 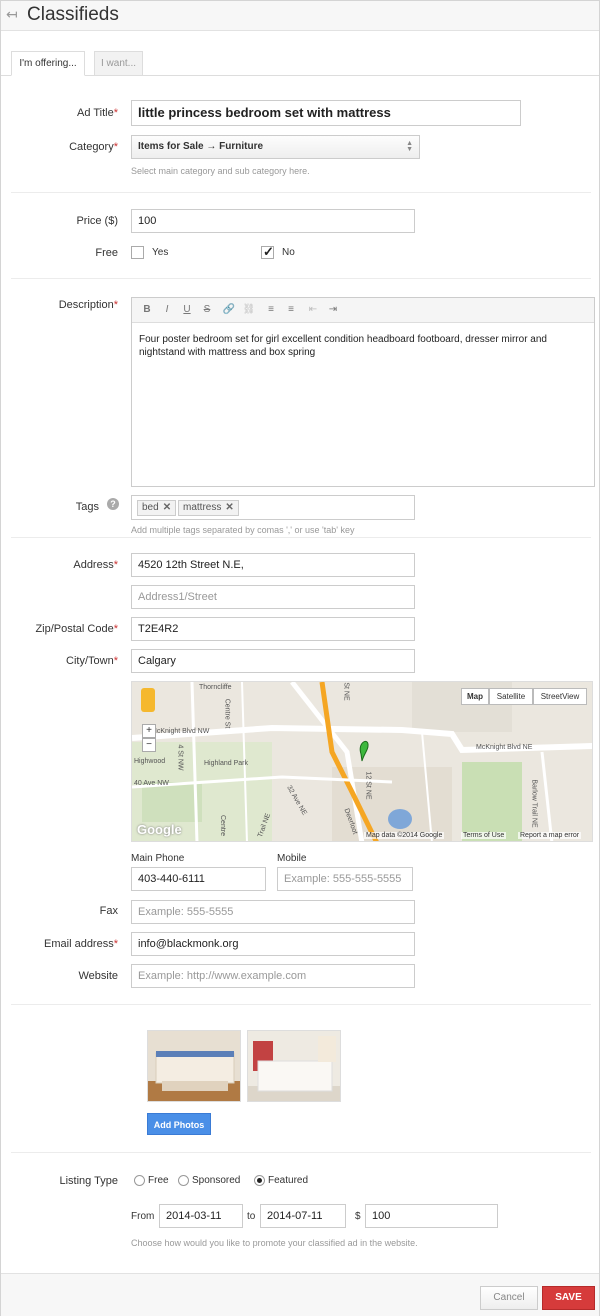 What do you see at coordinates (180, 757) in the screenshot?
I see `map-label: 4 St NW` at bounding box center [180, 757].